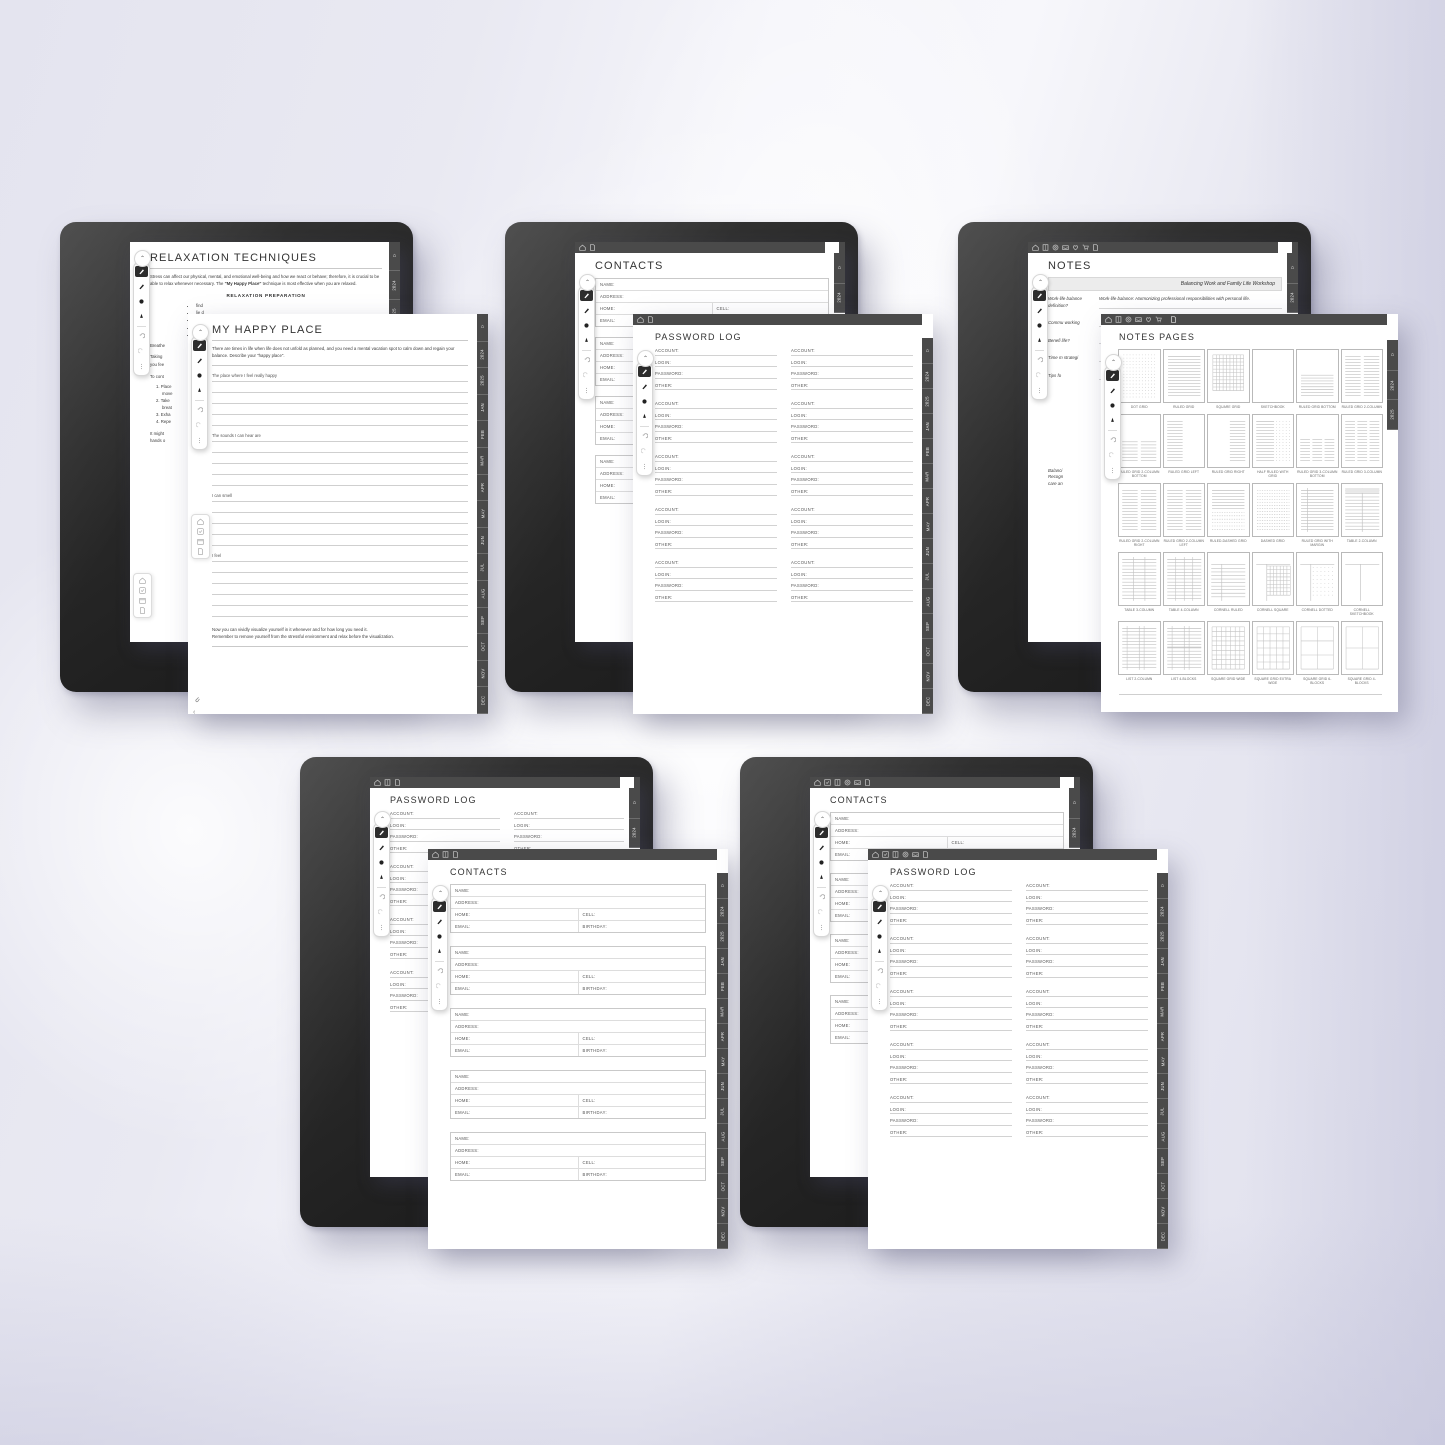 This screenshot has height=1445, width=1445. I want to click on redo-icon, so click(644, 451).